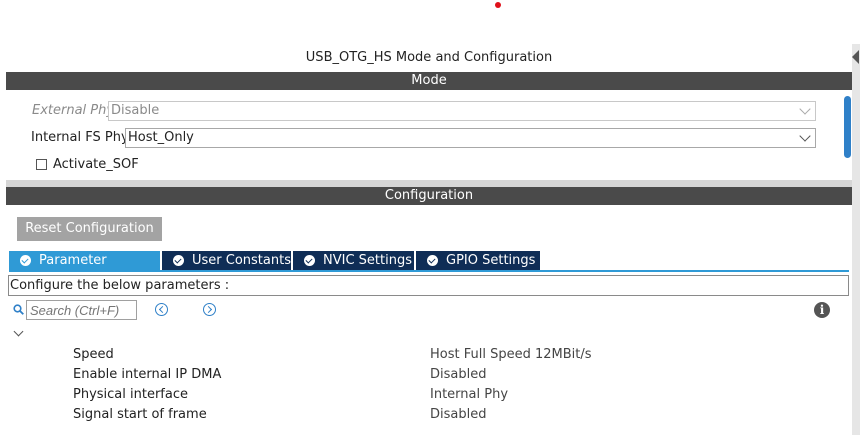  What do you see at coordinates (429, 183) in the screenshot?
I see `section-separator` at bounding box center [429, 183].